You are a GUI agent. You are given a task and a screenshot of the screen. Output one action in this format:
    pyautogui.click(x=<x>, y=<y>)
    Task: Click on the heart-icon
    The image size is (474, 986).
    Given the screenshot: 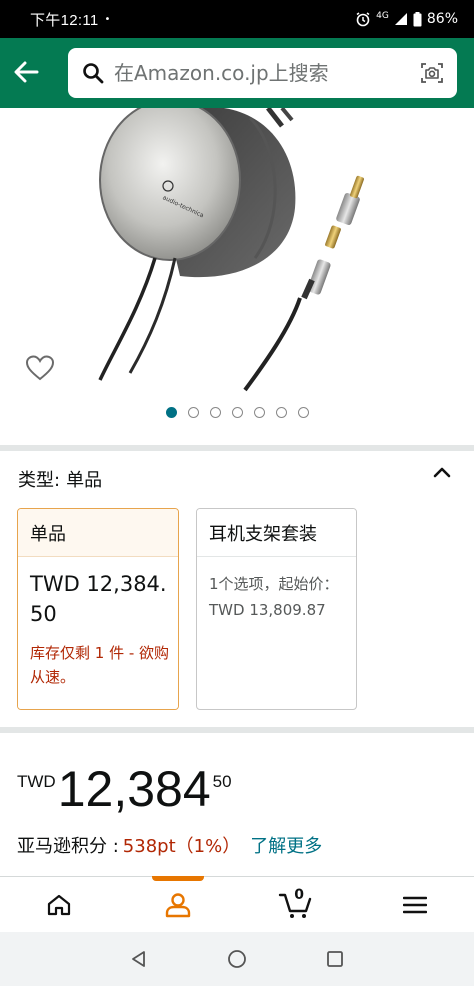 What is the action you would take?
    pyautogui.click(x=40, y=368)
    